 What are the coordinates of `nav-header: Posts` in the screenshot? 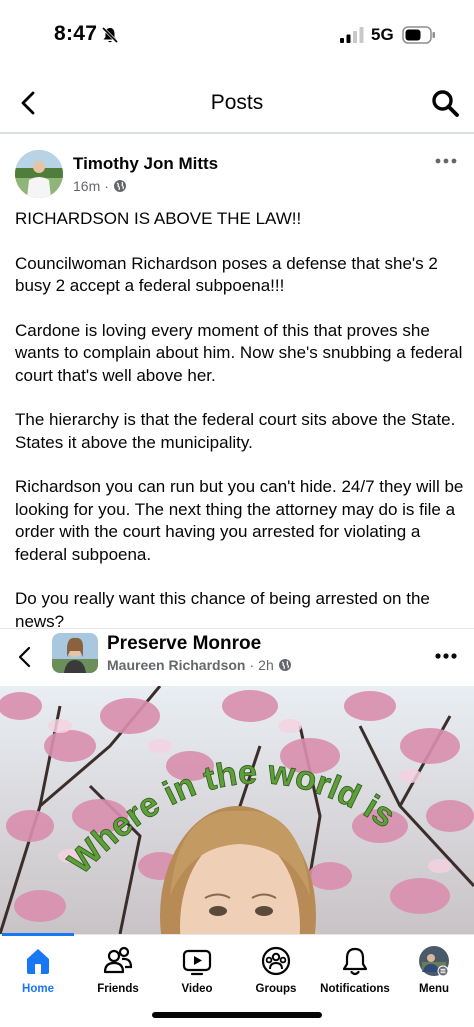 It's located at (237, 103).